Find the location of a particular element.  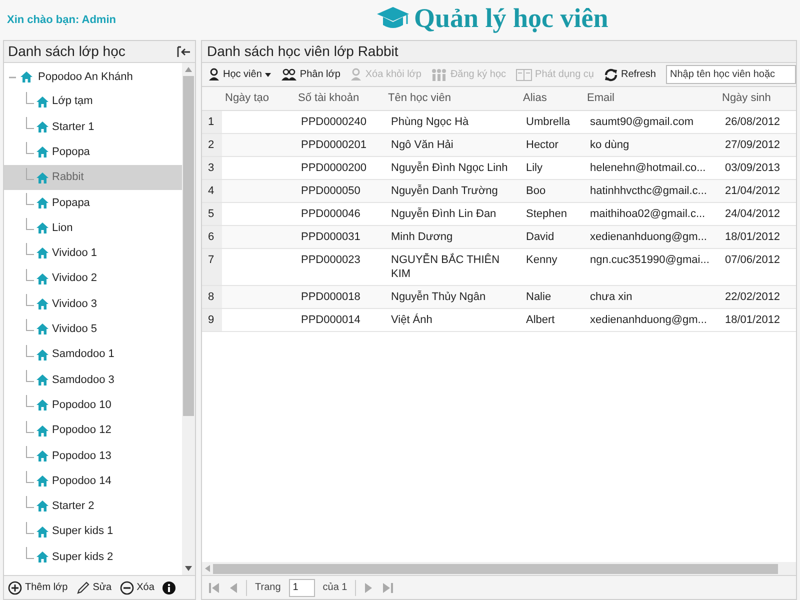

plus-circle-icon is located at coordinates (15, 587).